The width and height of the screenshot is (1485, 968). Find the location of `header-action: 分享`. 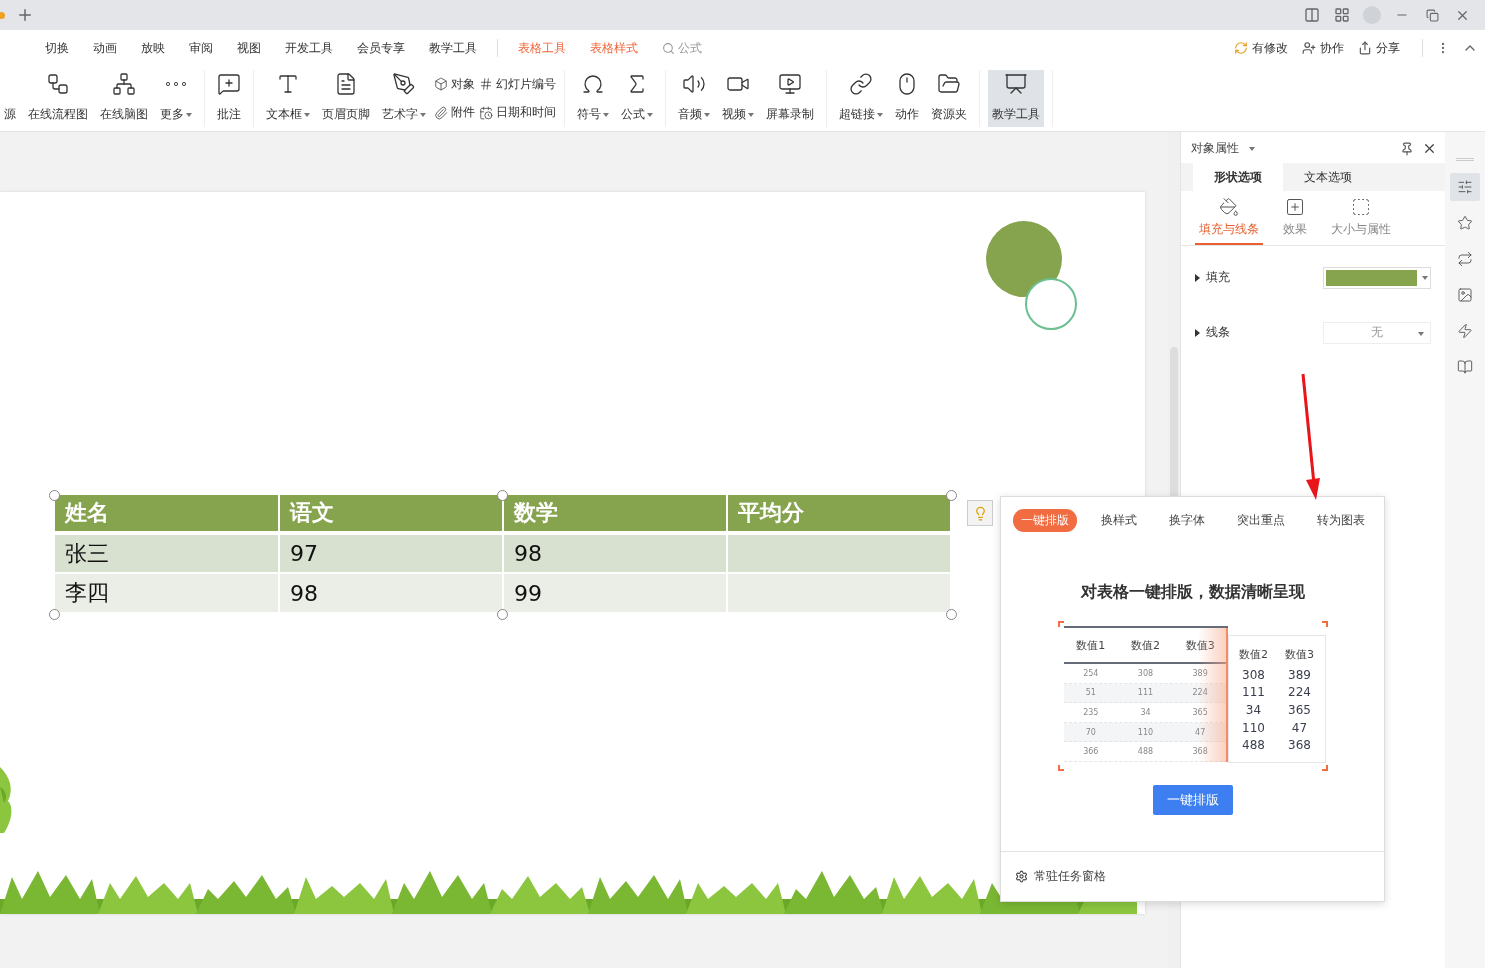

header-action: 分享 is located at coordinates (1379, 48).